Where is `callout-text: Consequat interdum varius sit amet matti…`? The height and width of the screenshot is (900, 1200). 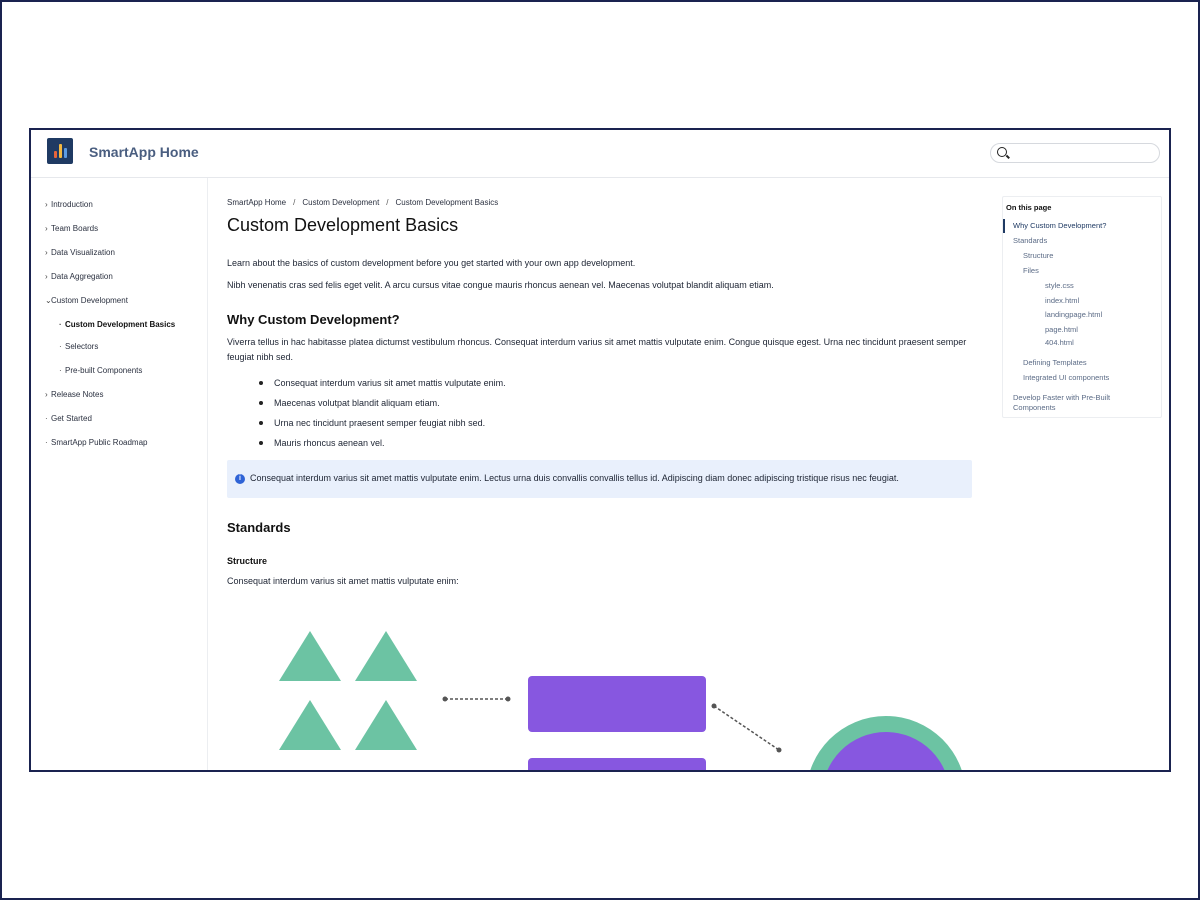
callout-text: Consequat interdum varius sit amet matti… is located at coordinates (574, 478).